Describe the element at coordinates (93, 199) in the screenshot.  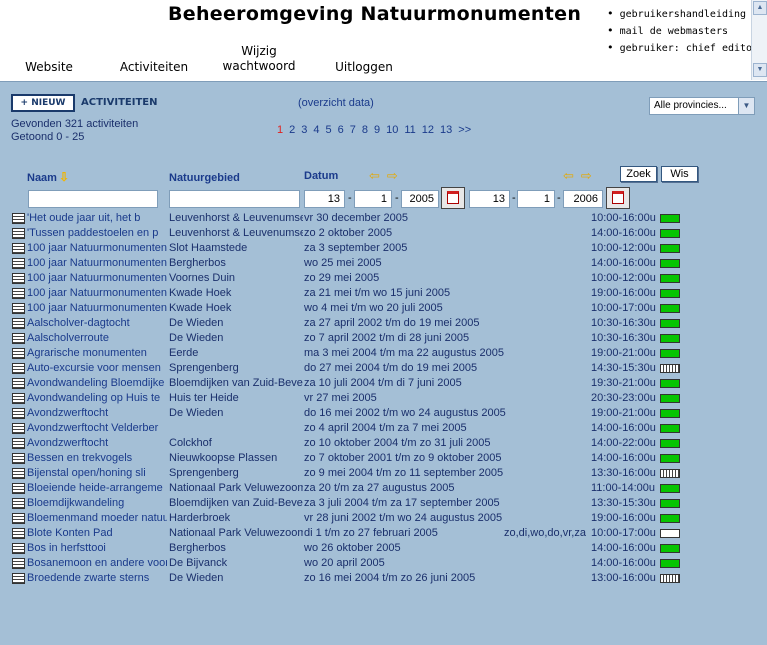
I see `naam-filter-input` at that location.